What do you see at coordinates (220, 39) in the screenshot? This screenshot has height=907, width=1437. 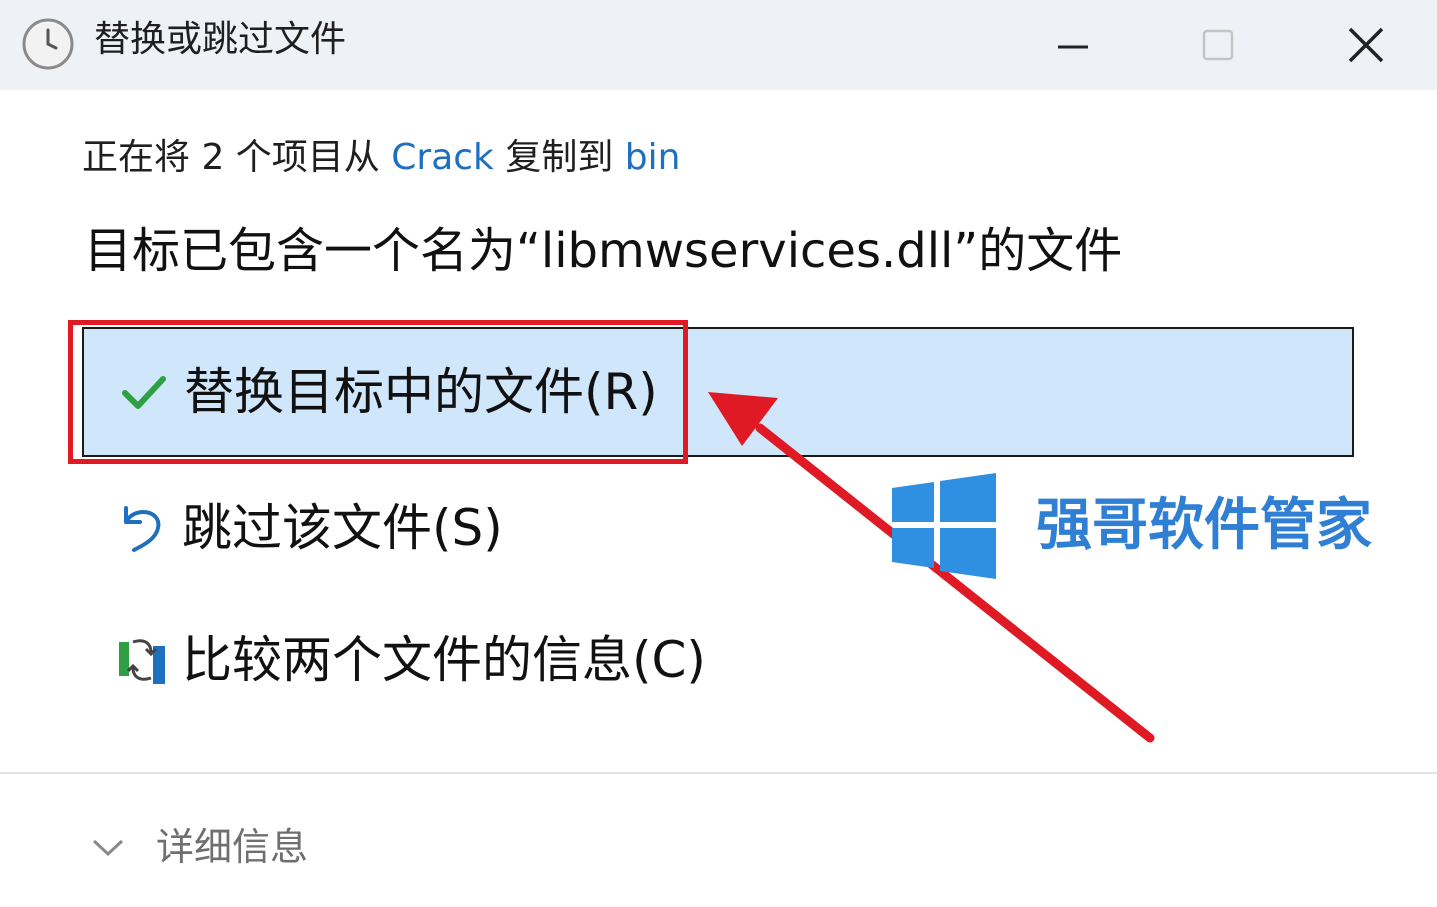 I see `window-title: 替换或跳过文件` at bounding box center [220, 39].